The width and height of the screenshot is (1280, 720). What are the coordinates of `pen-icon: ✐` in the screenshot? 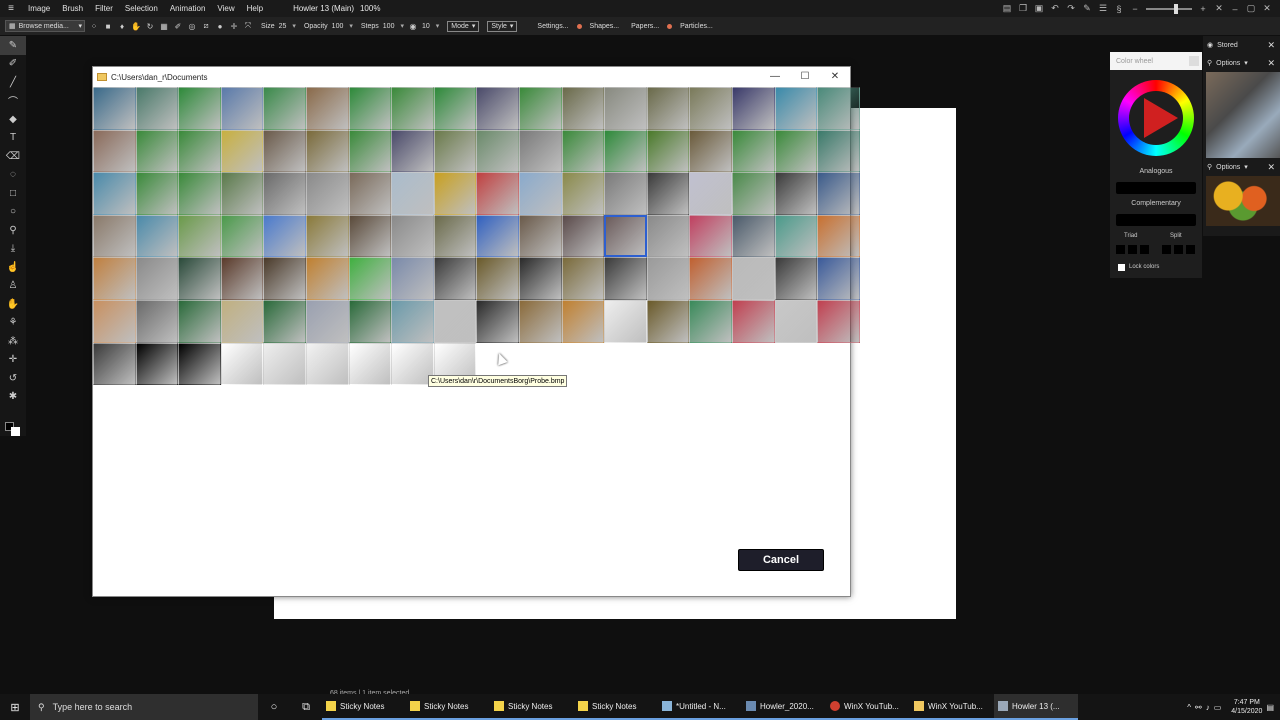 It's located at (178, 26).